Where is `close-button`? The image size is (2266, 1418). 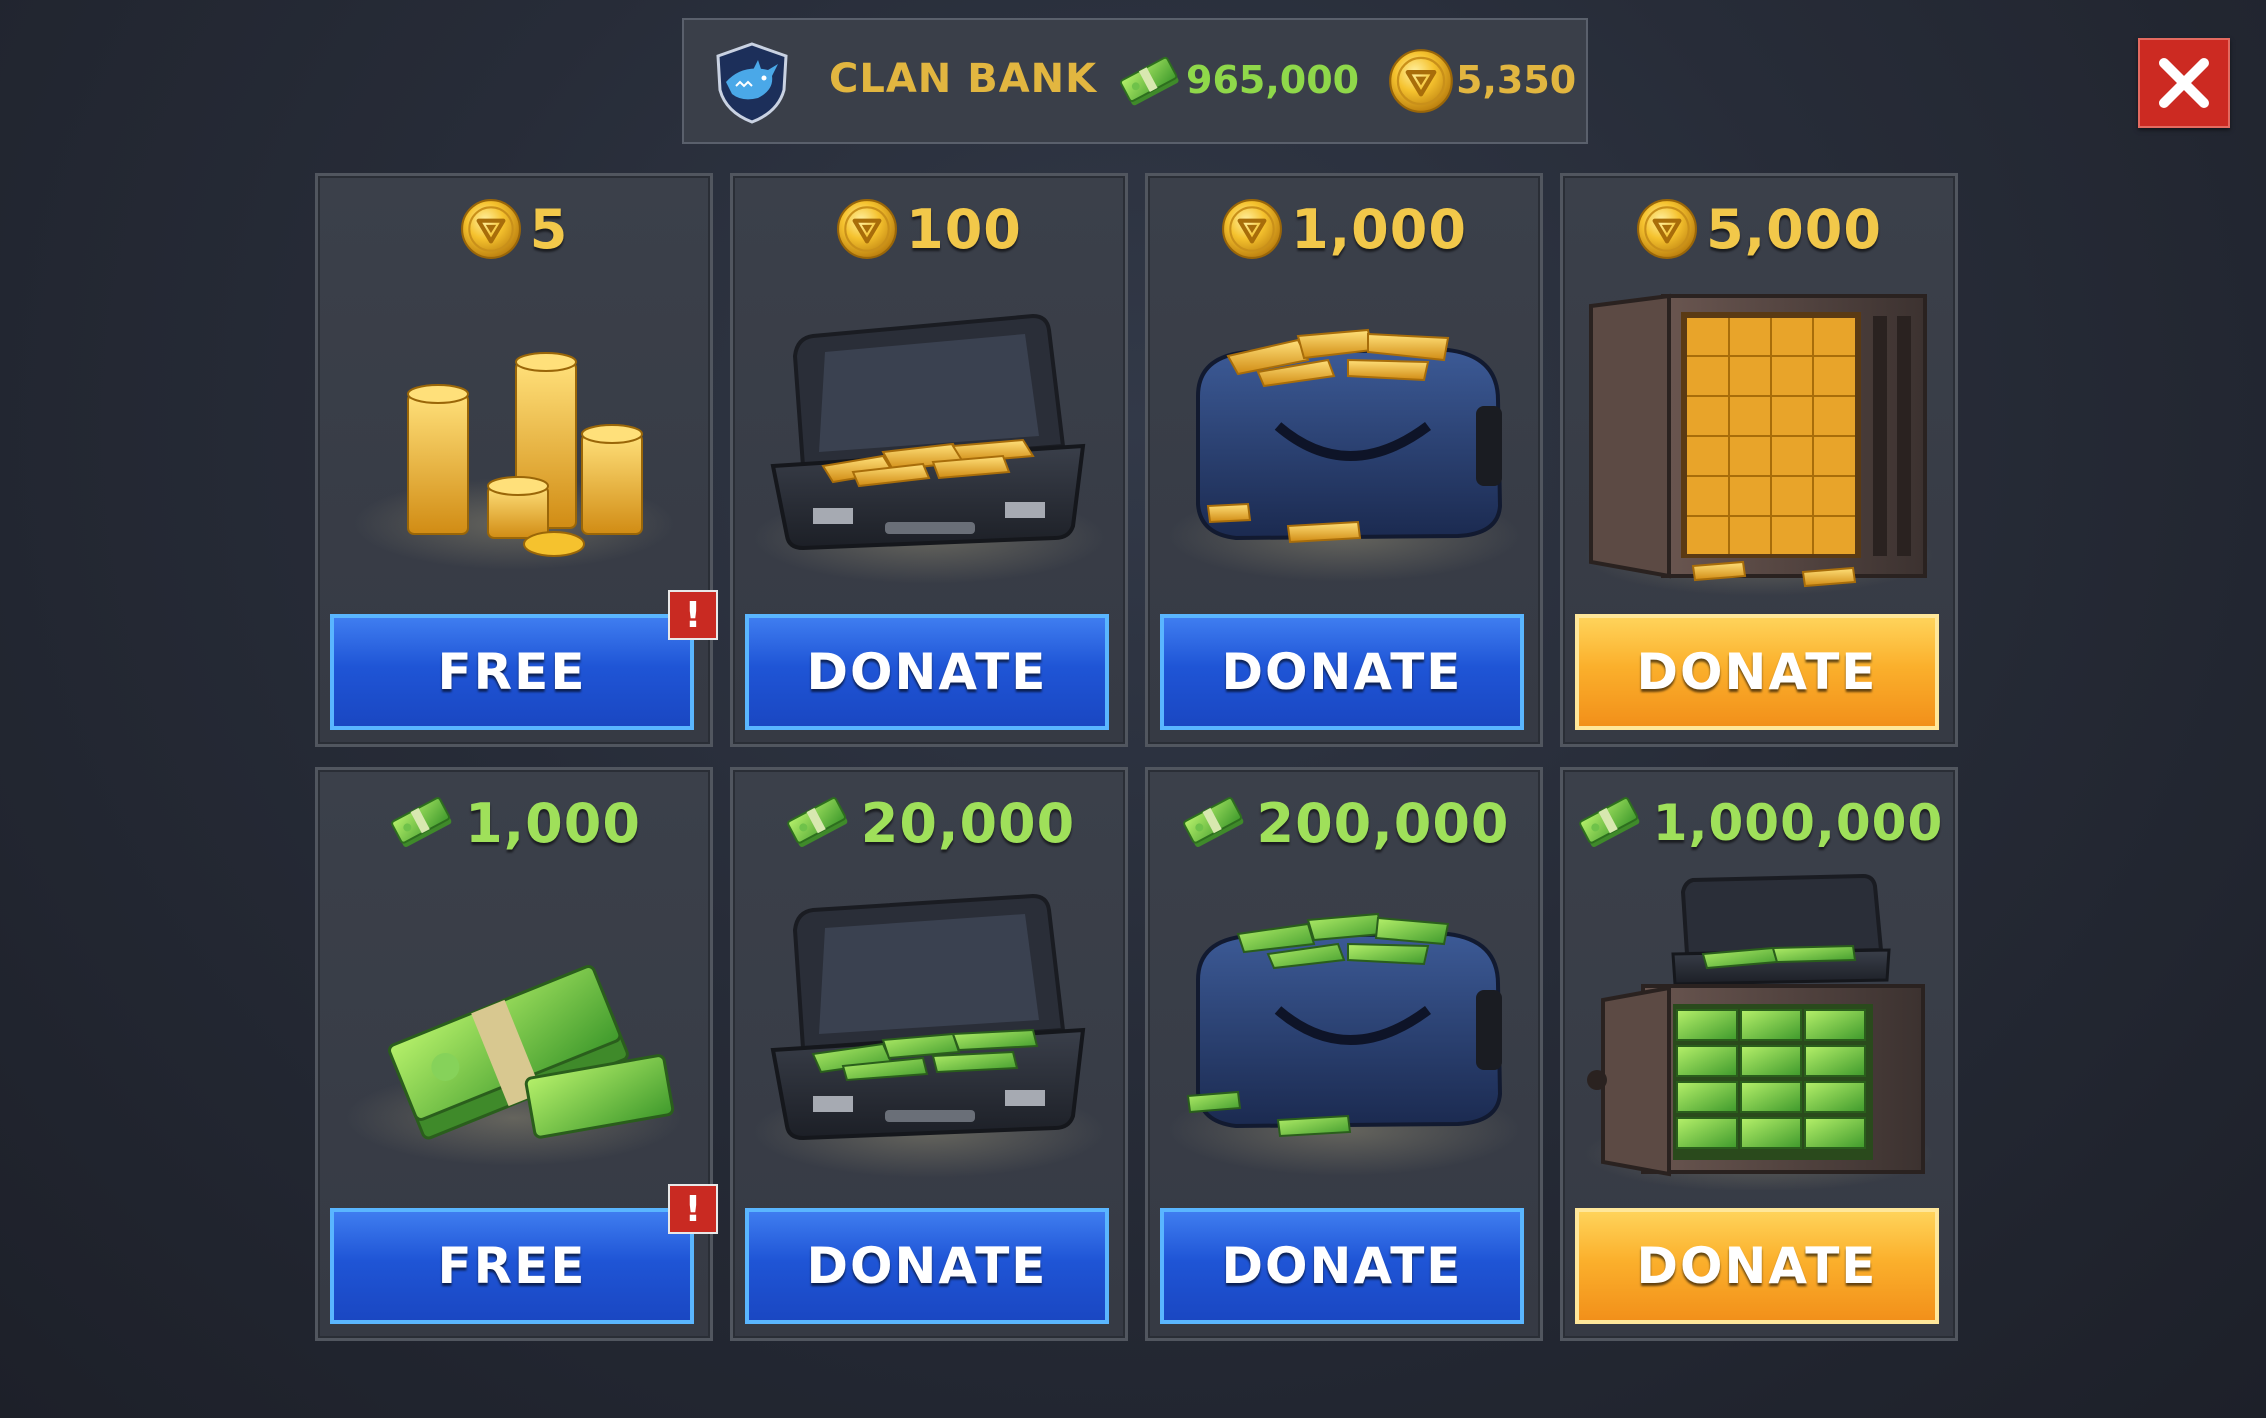 close-button is located at coordinates (2184, 83).